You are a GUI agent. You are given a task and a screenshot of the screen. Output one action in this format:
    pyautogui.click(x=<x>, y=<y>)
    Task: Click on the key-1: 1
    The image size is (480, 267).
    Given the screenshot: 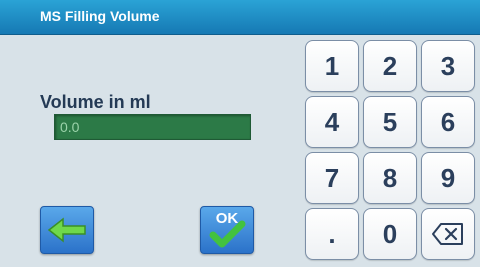 What is the action you would take?
    pyautogui.click(x=332, y=66)
    